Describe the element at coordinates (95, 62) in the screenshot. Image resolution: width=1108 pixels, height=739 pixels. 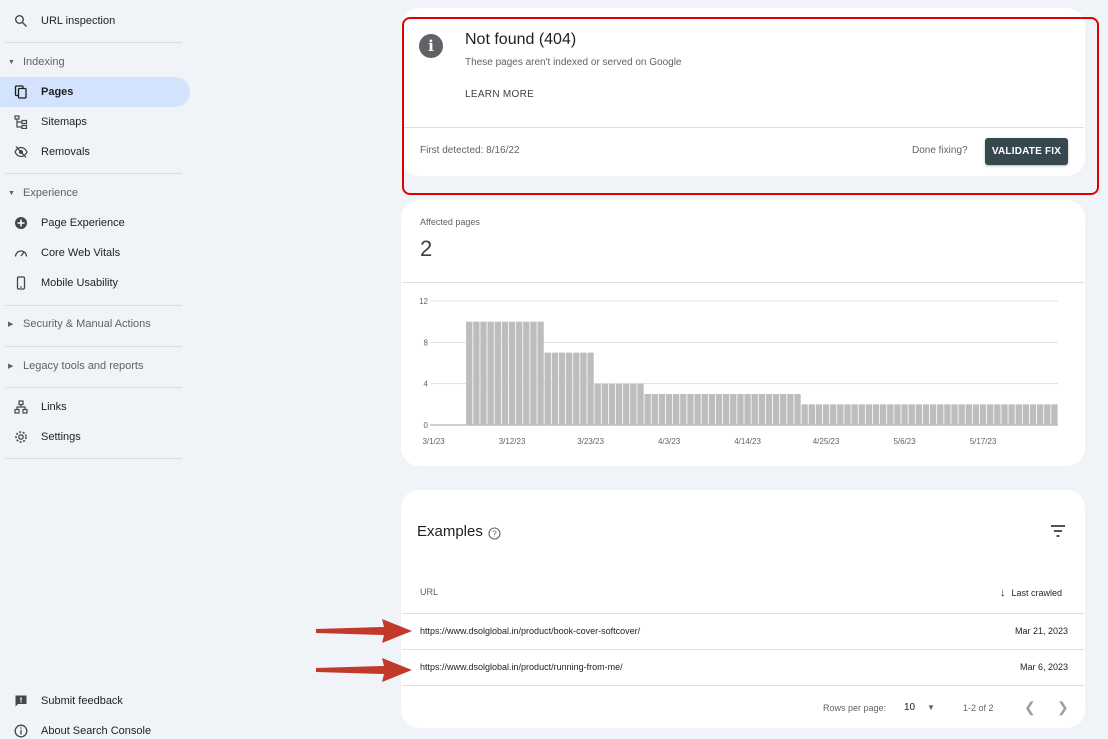
I see `section-indexing: ▼ Indexing` at that location.